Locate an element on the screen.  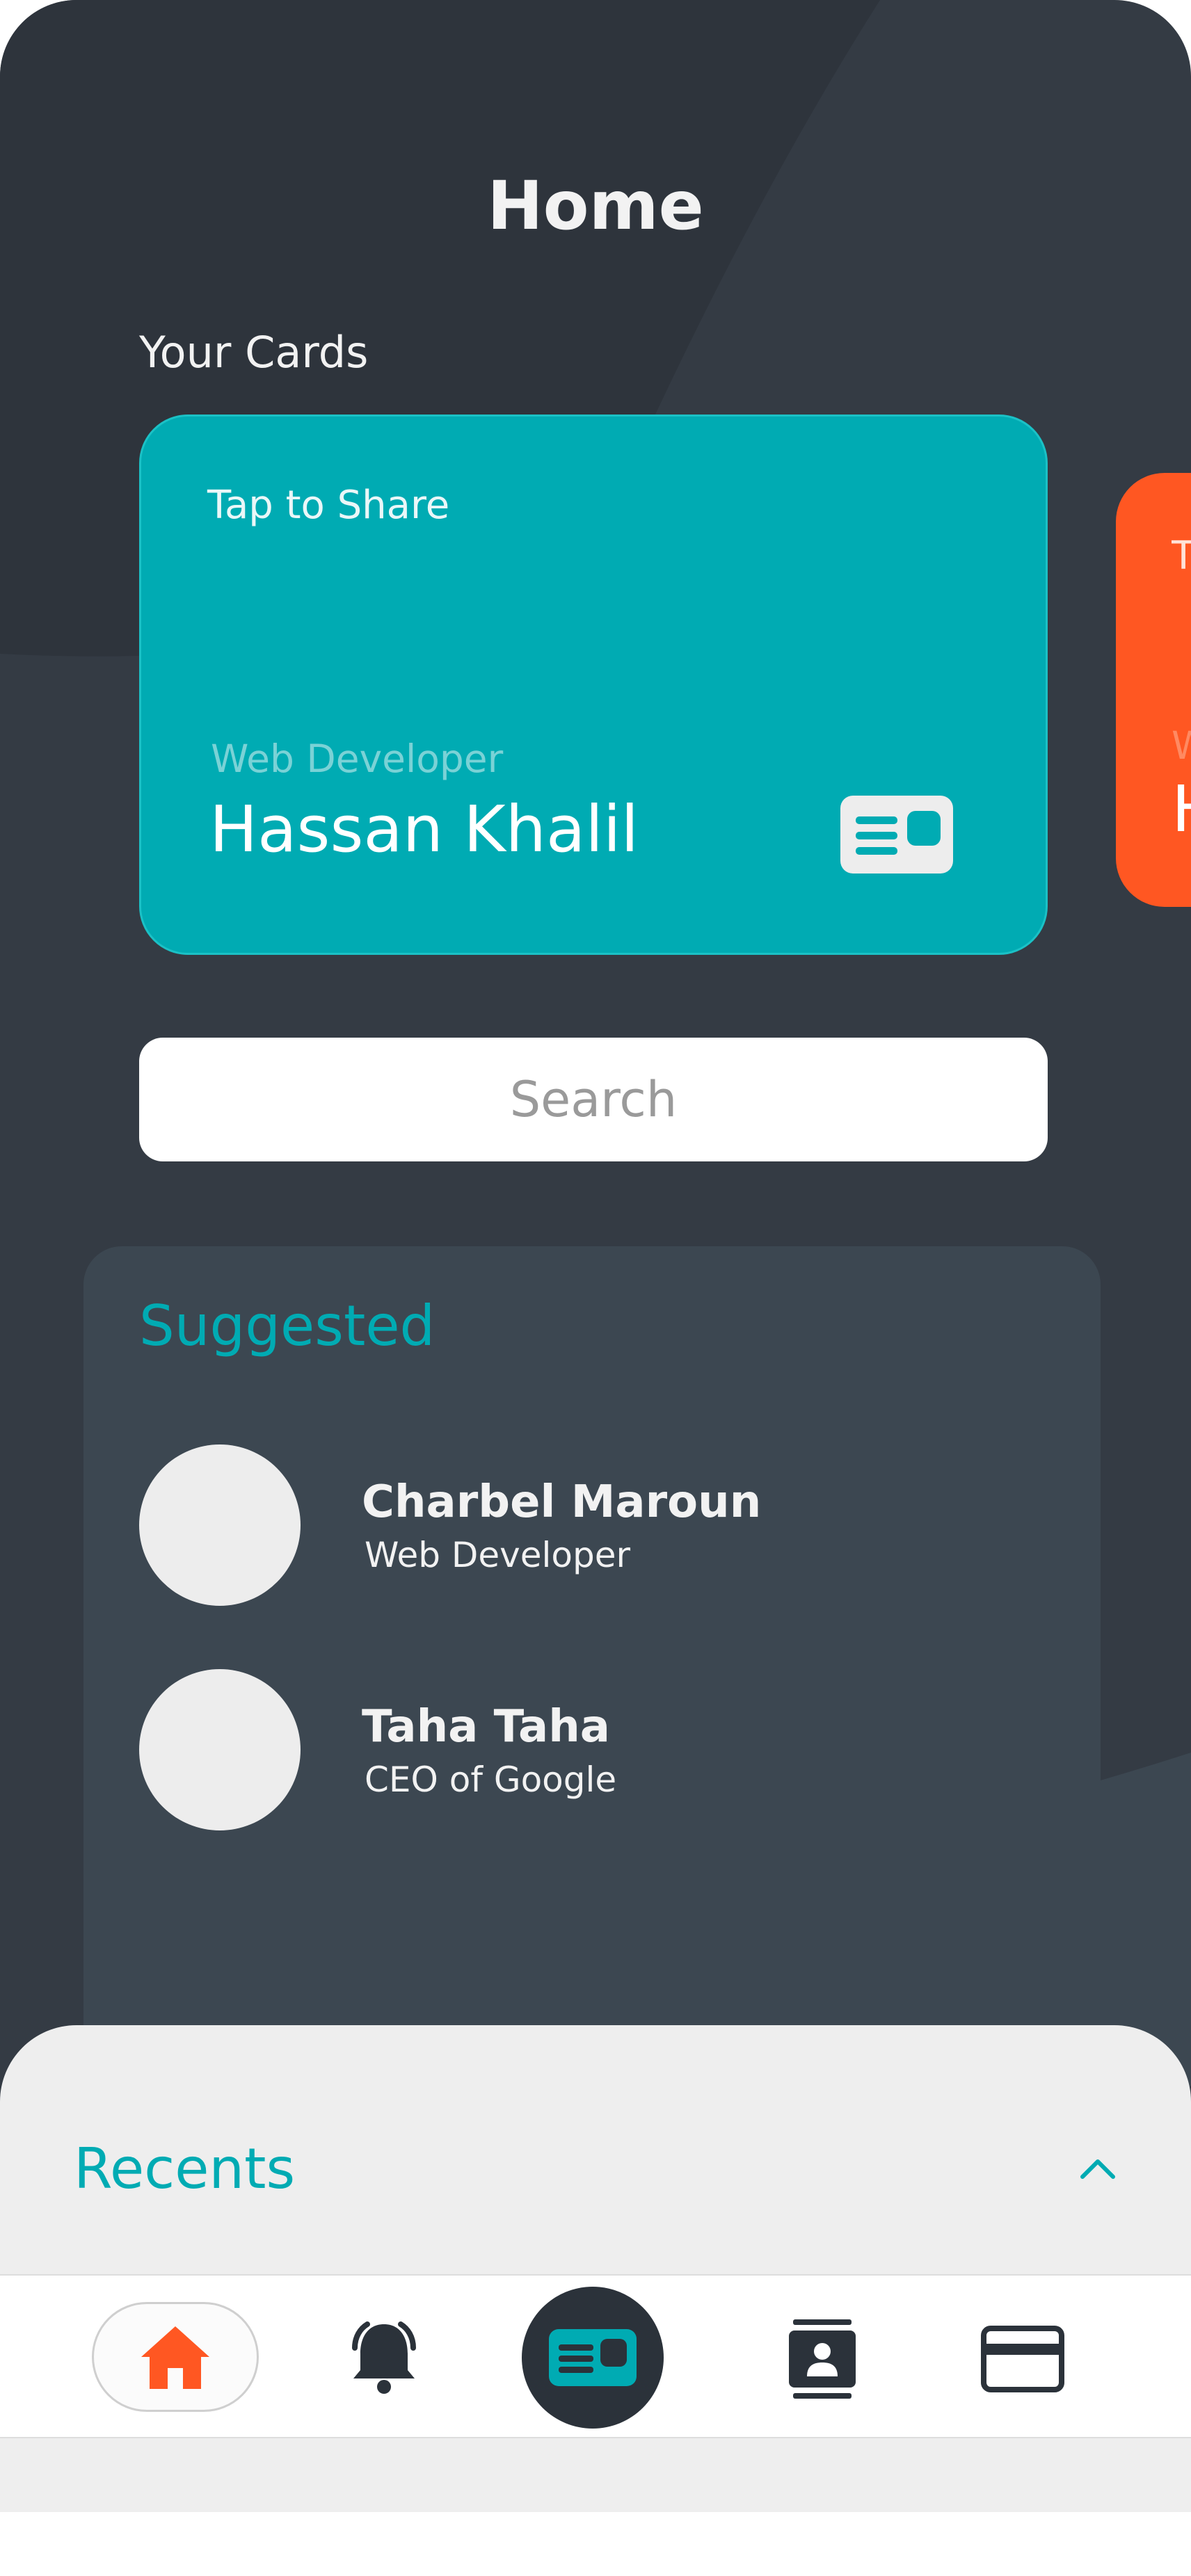
bell-icon is located at coordinates (384, 2357).